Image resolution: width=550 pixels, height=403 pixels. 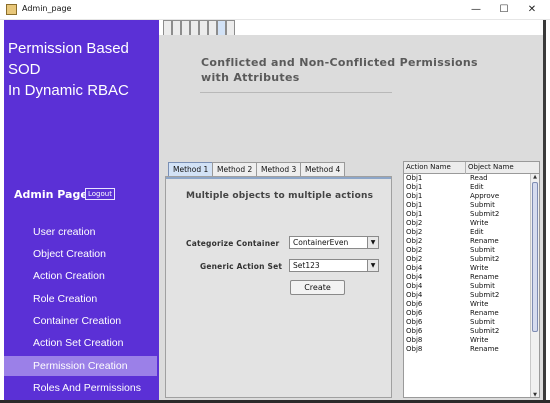 I want to click on table-row: Obj1 Submit2, so click(x=467, y=214).